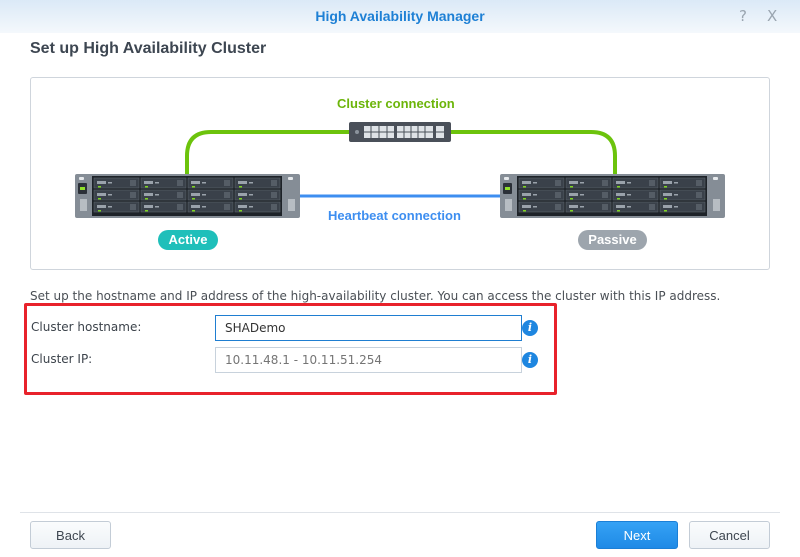 The width and height of the screenshot is (800, 557). What do you see at coordinates (148, 48) in the screenshot?
I see `page-title: Set up High Availability Cluster` at bounding box center [148, 48].